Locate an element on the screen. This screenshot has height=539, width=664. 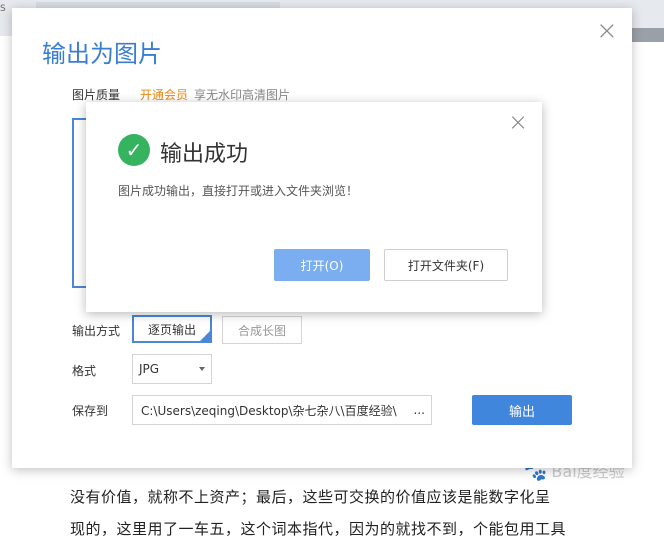
output-method-label: 输出方式 is located at coordinates (96, 331).